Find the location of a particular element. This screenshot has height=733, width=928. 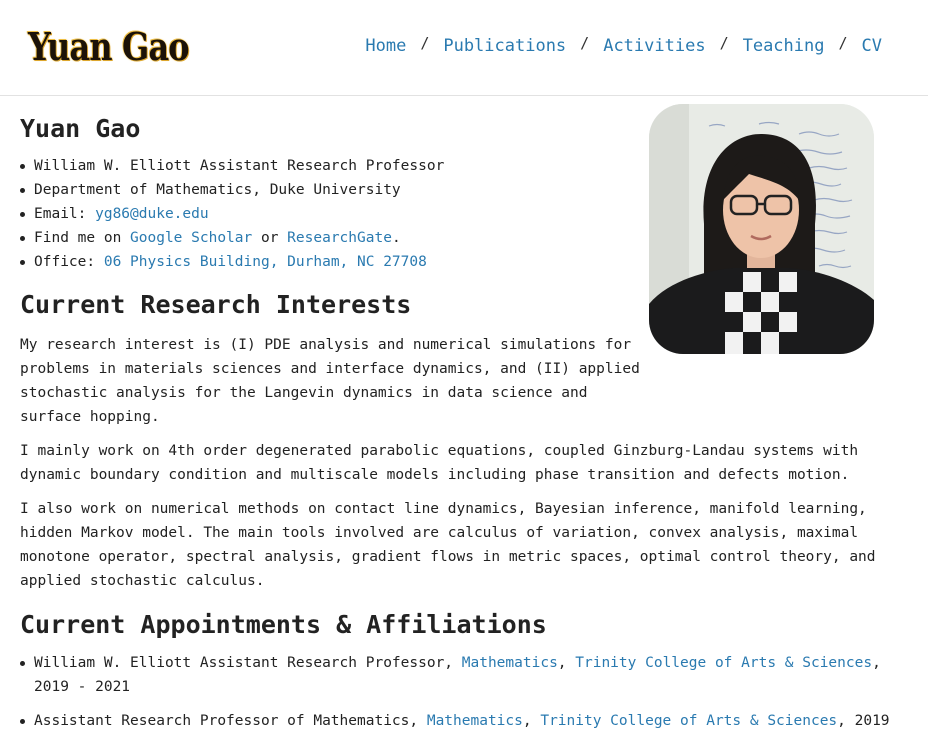

find-me-suffix: . is located at coordinates (396, 238).